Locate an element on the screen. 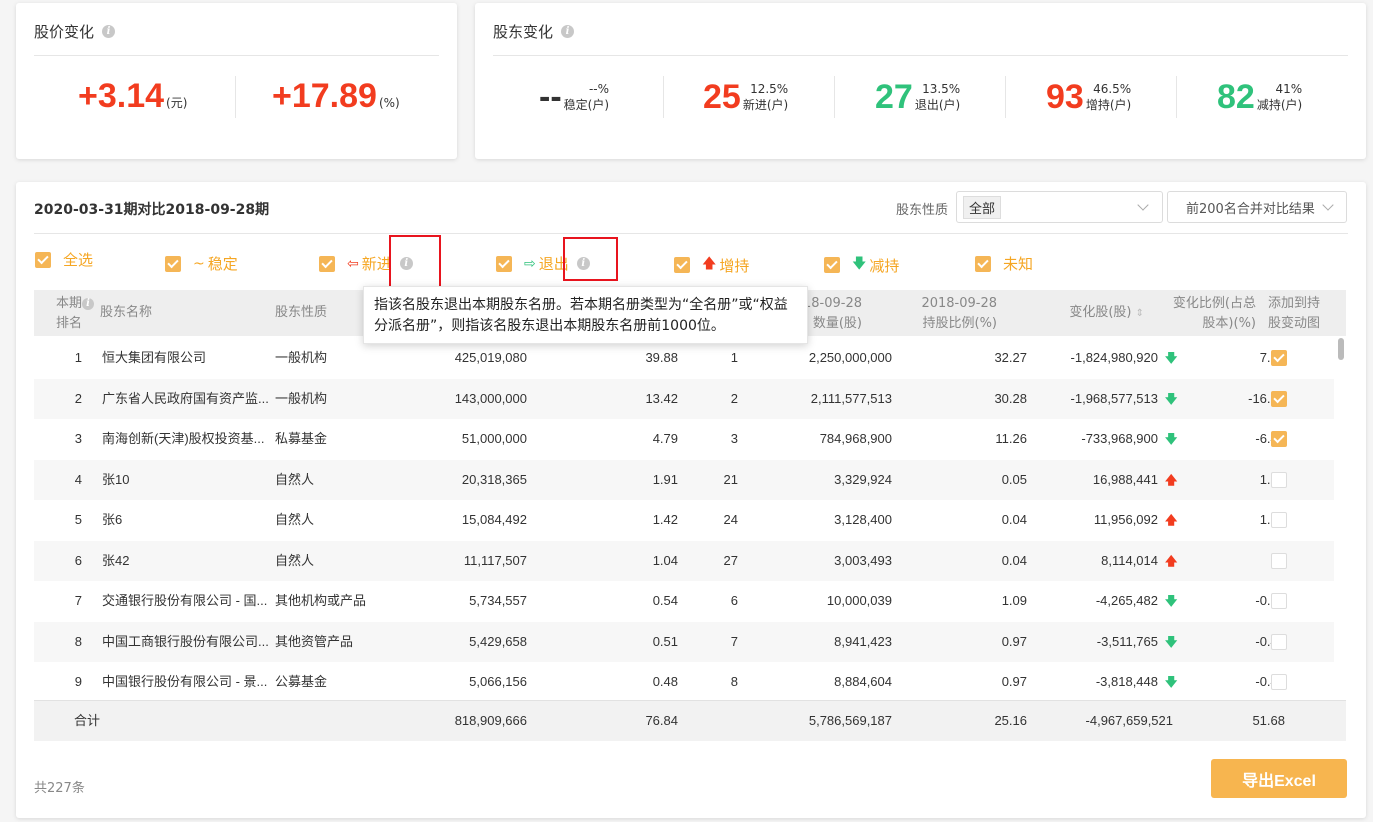  header-change-shares: 变化股(股) ⇕ is located at coordinates (1089, 313).